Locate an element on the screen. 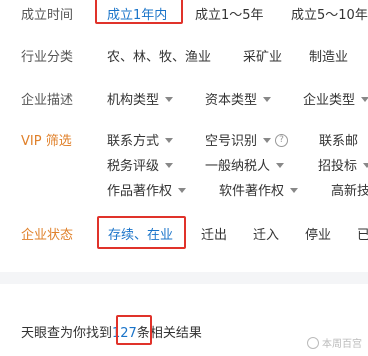 This screenshot has height=356, width=368. dropdown-contact-email: 联系邮 is located at coordinates (338, 139).